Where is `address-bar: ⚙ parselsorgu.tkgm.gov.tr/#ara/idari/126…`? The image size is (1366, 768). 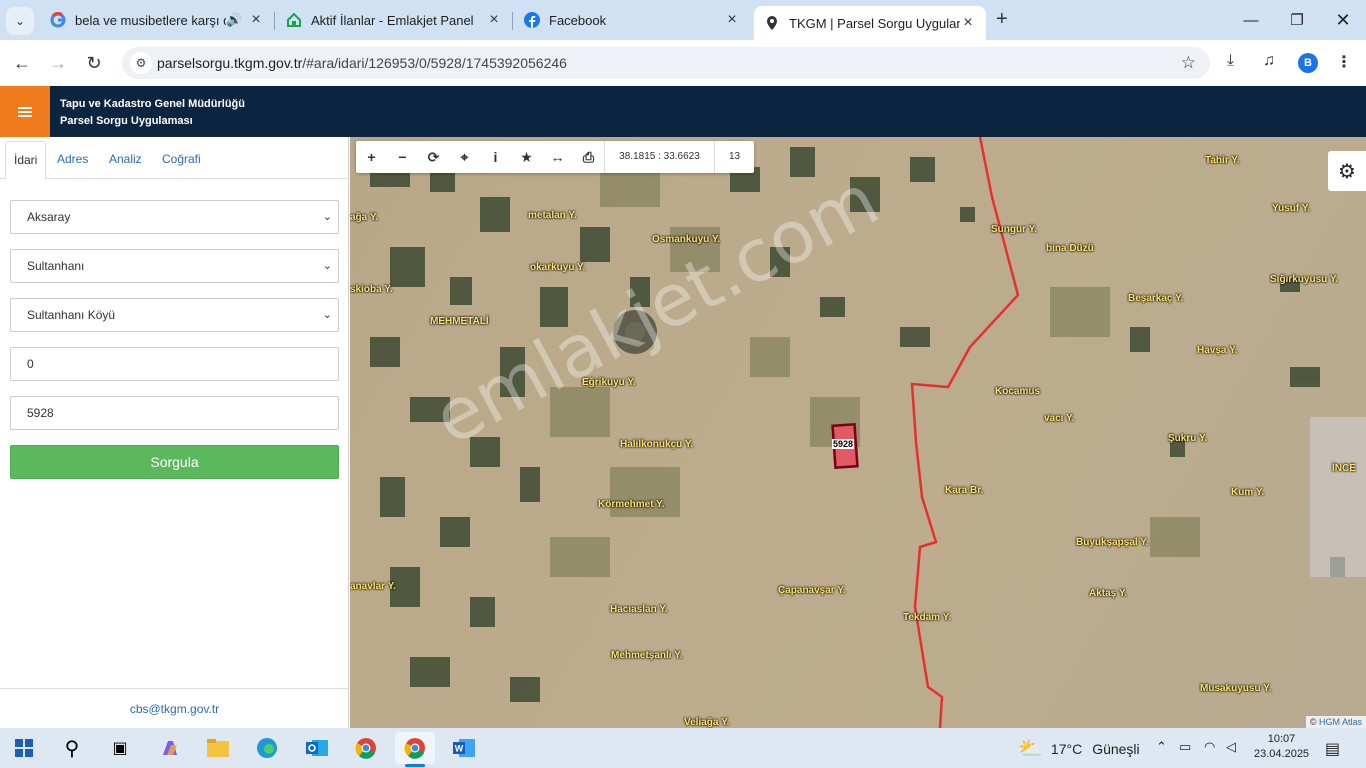 address-bar: ⚙ parselsorgu.tkgm.gov.tr/#ara/idari/126… is located at coordinates (666, 63).